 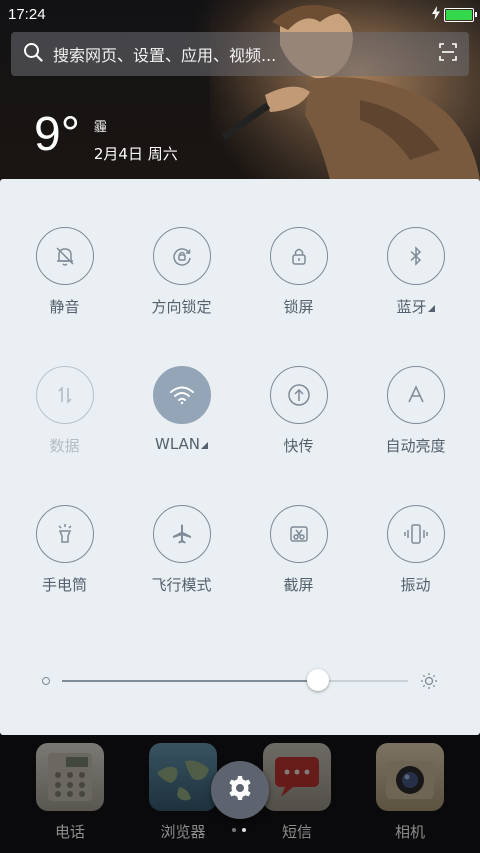 I want to click on settings-button, so click(x=240, y=790).